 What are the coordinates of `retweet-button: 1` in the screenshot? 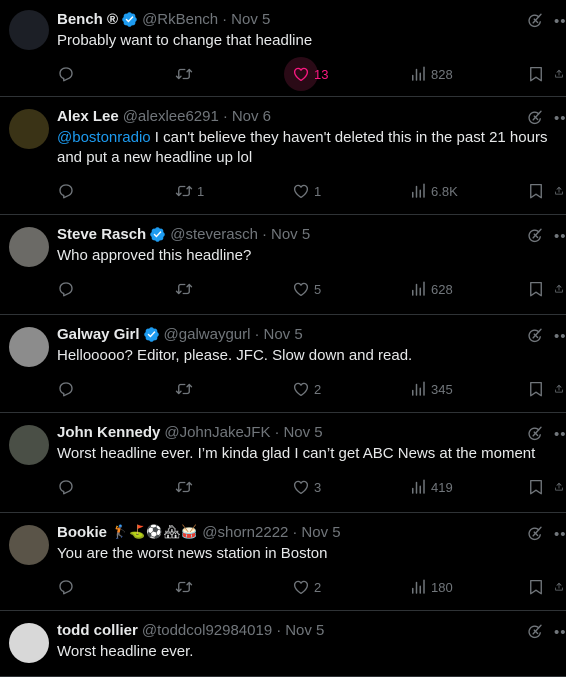 It's located at (189, 191).